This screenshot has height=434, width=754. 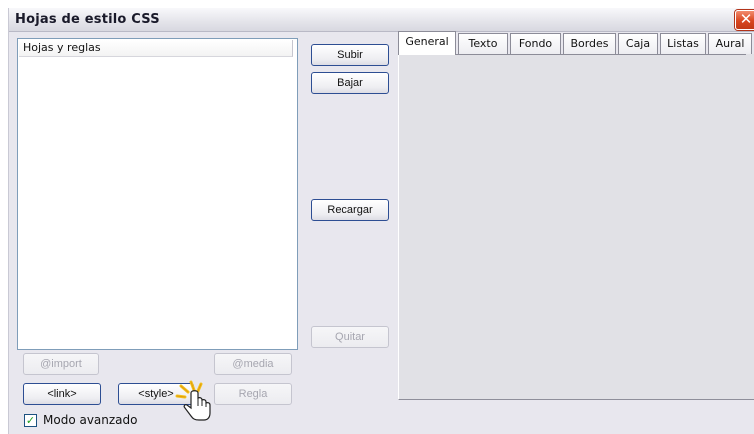 What do you see at coordinates (61, 364) in the screenshot?
I see `import-button: @import` at bounding box center [61, 364].